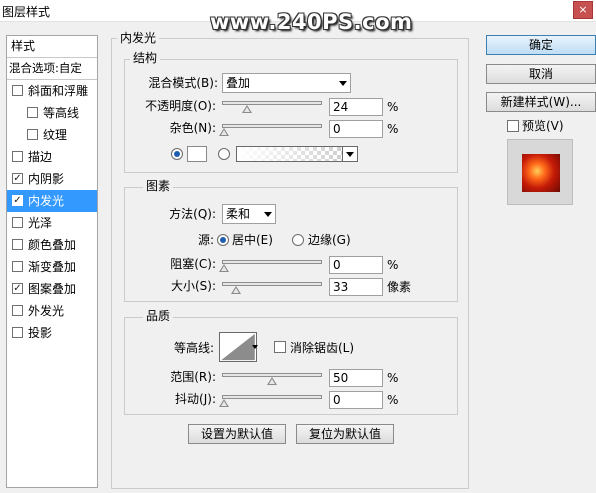  I want to click on close-button: ×, so click(583, 10).